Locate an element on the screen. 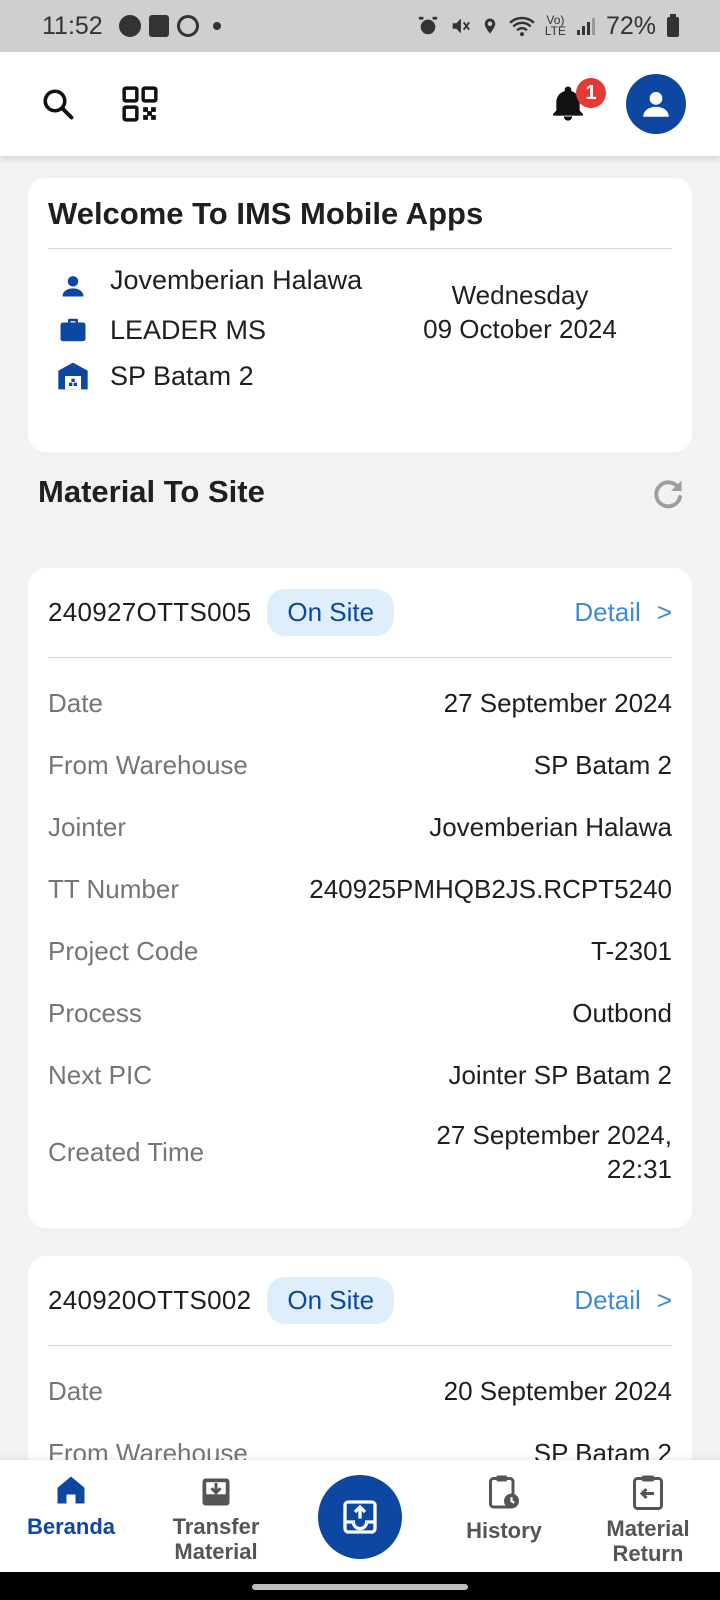  created-date: 27 September 2024, is located at coordinates (554, 1135).